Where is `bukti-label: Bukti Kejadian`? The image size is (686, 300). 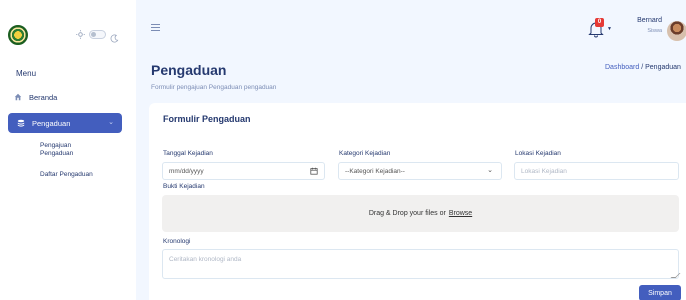 bukti-label: Bukti Kejadian is located at coordinates (184, 186).